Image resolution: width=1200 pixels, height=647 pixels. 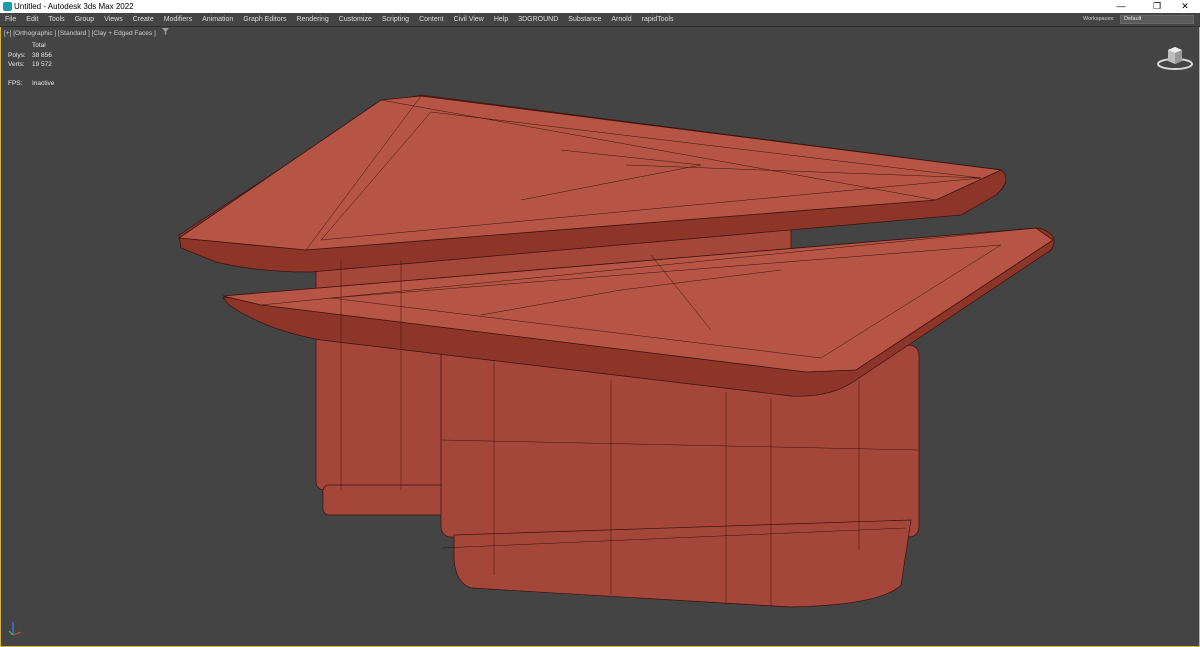 I want to click on verts-label: Verts:, so click(x=16, y=64).